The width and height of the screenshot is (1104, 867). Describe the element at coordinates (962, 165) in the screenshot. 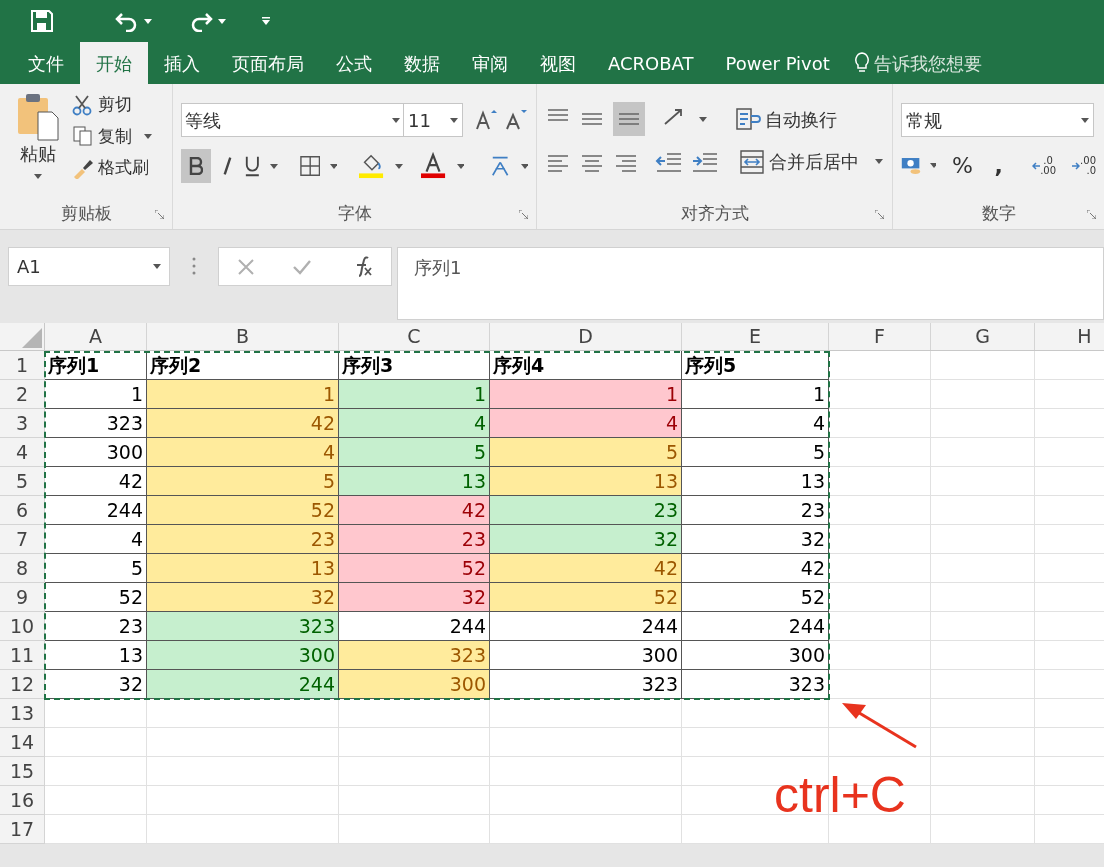

I see `percent-button: %` at that location.